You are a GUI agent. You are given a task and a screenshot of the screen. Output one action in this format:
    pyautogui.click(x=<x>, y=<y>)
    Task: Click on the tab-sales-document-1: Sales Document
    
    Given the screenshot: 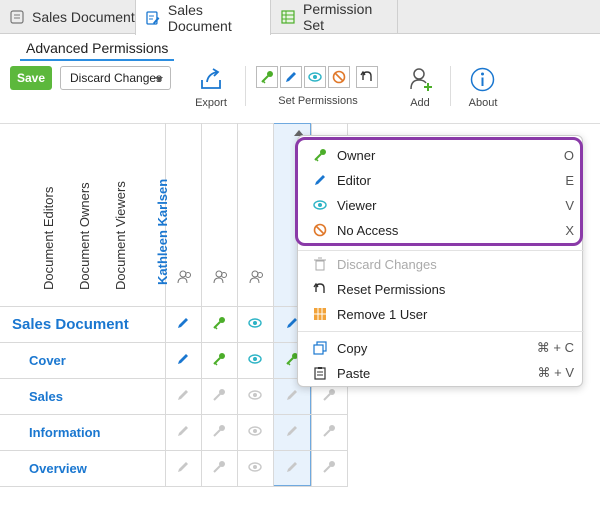 What is the action you would take?
    pyautogui.click(x=68, y=17)
    